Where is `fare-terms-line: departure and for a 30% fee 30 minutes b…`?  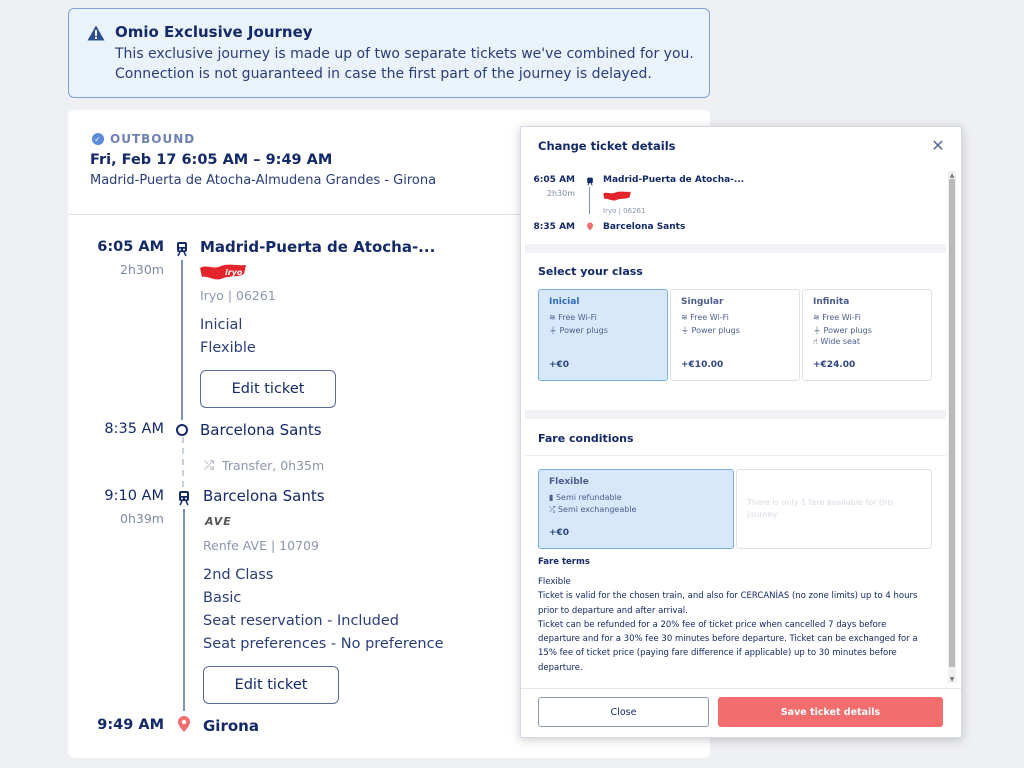 fare-terms-line: departure and for a 30% fee 30 minutes b… is located at coordinates (728, 639).